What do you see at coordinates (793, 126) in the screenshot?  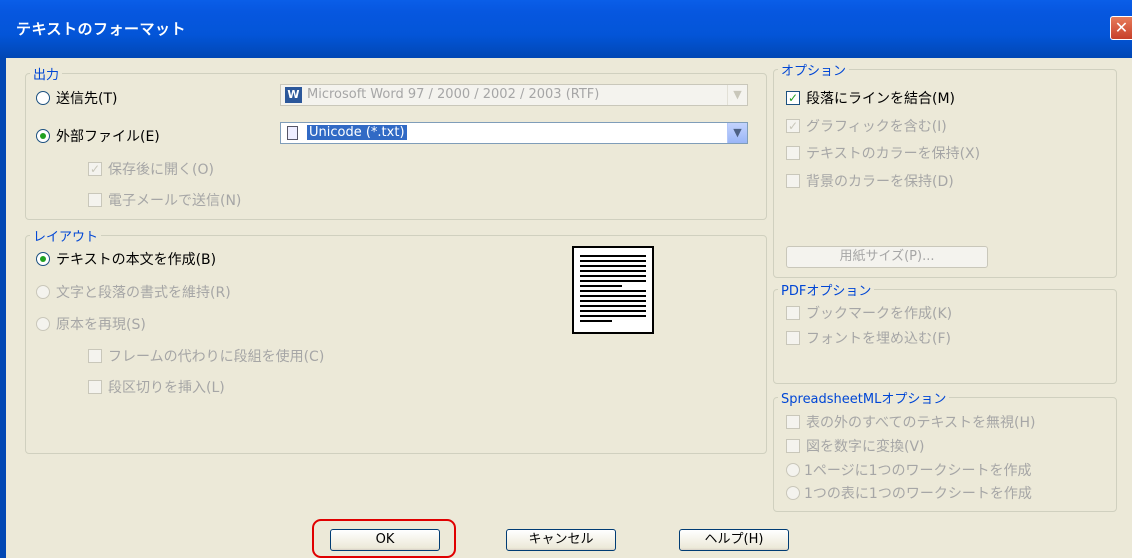 I see `include-graphics-checkbox: ✓` at bounding box center [793, 126].